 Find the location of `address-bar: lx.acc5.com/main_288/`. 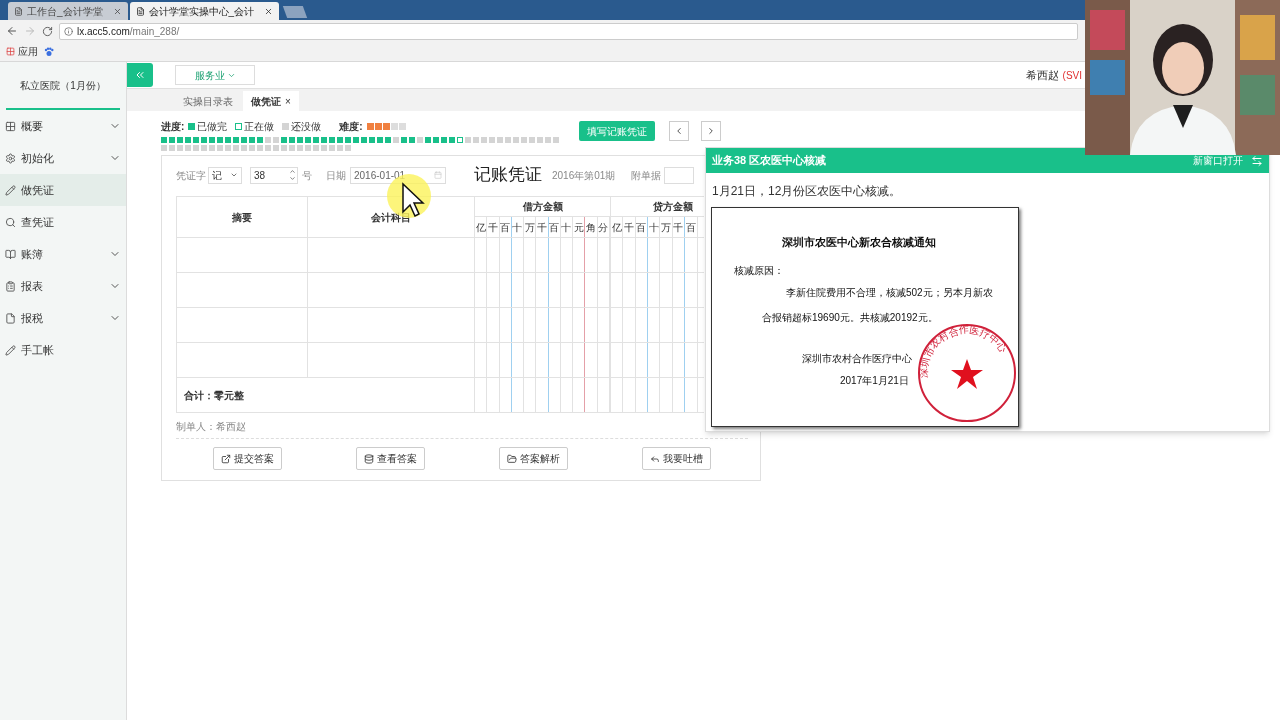

address-bar: lx.acc5.com/main_288/ is located at coordinates (568, 31).